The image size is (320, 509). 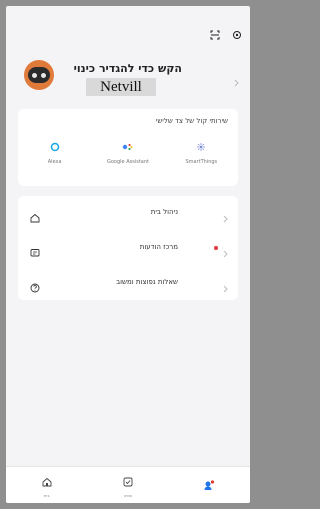 I want to click on tab-scenes: שוויה, so click(x=128, y=485).